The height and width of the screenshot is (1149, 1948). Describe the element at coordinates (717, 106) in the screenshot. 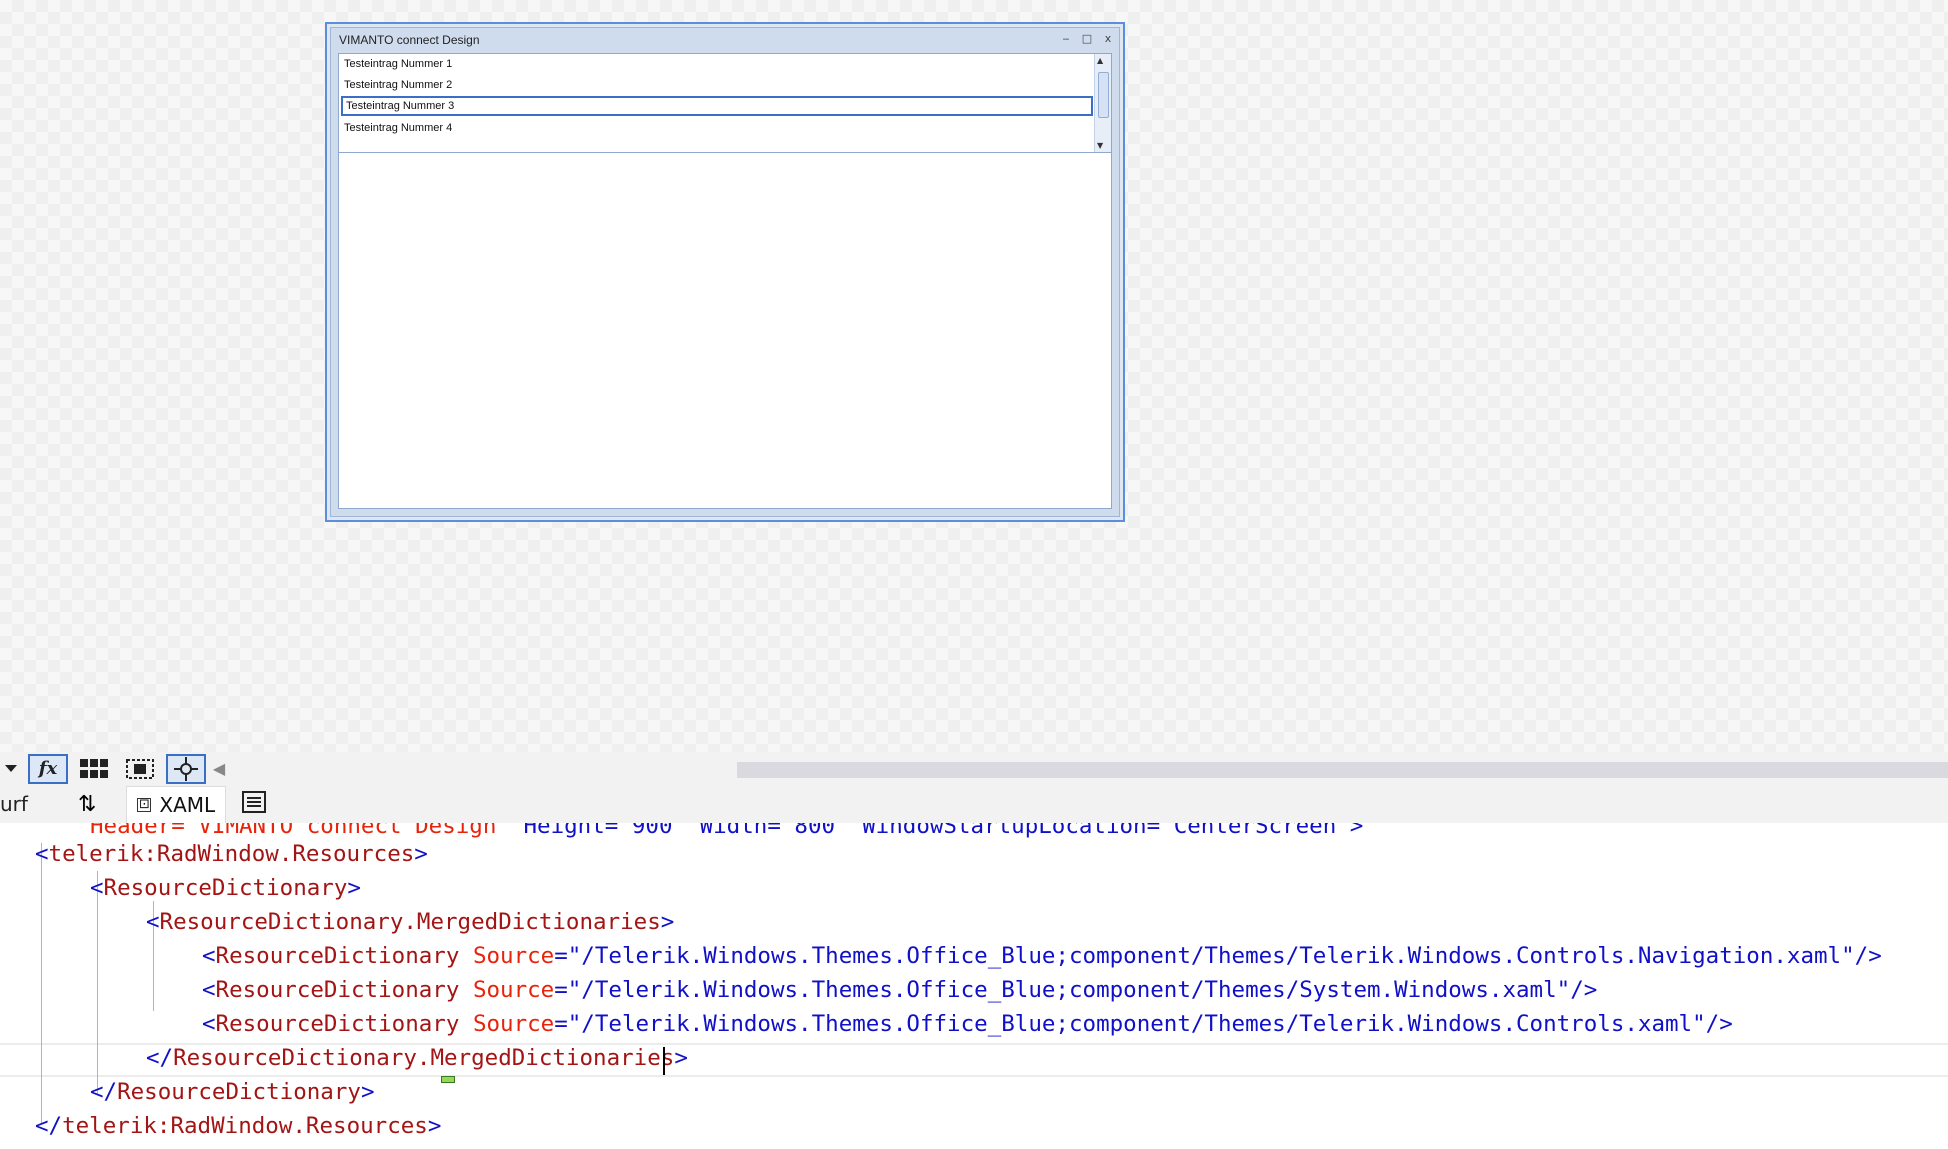

I see `list-item-selected: Testeintrag Nummer 3` at that location.